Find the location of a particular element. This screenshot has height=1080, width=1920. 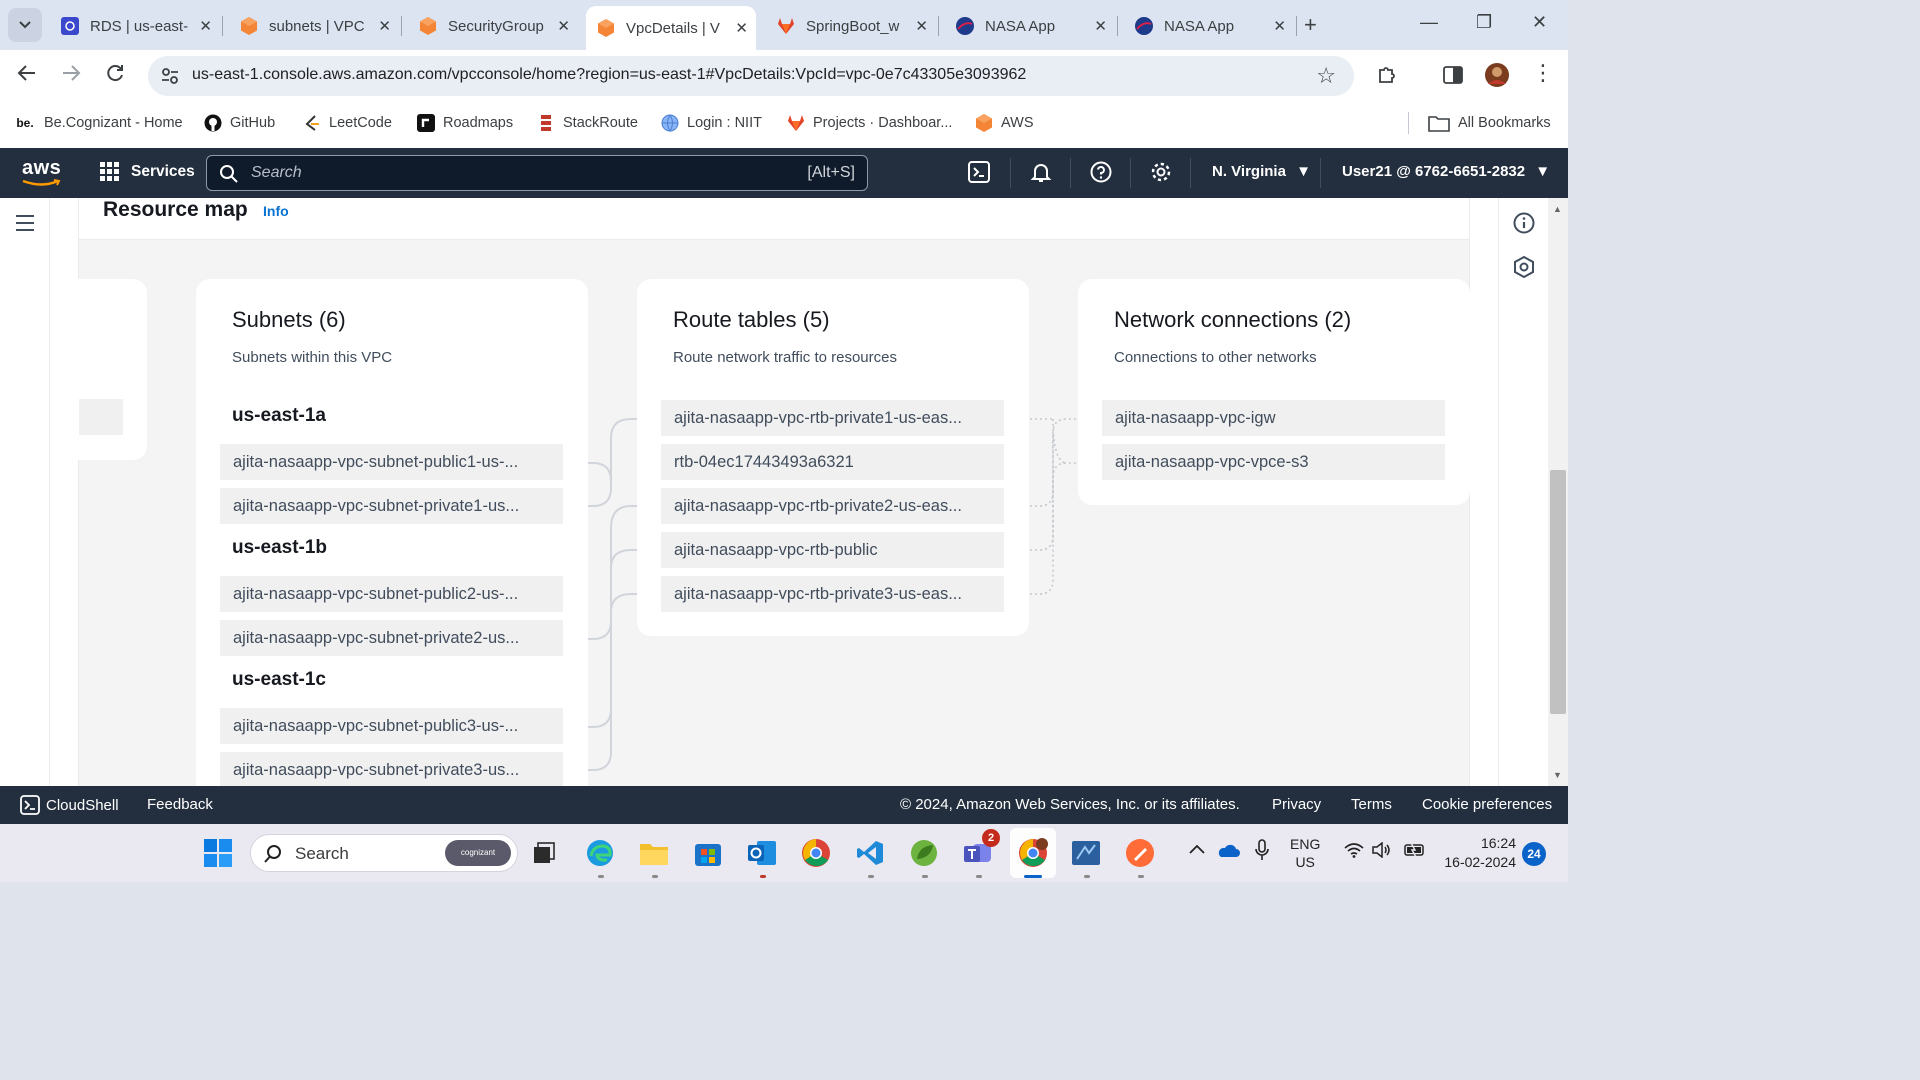

browser-tab-nasa-1: NASA App ✕ is located at coordinates (1030, 26).